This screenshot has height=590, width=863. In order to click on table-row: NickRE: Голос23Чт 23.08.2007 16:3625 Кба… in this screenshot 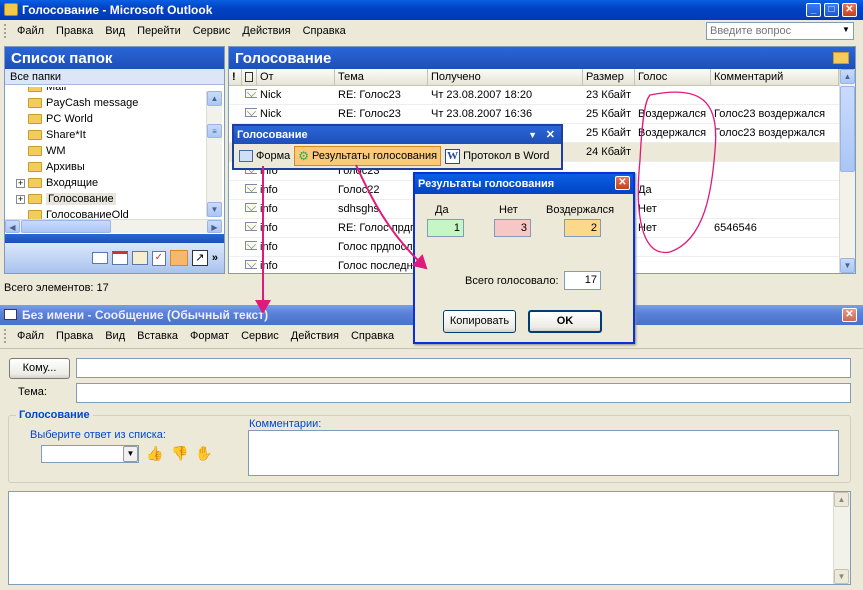, I will do `click(542, 114)`.